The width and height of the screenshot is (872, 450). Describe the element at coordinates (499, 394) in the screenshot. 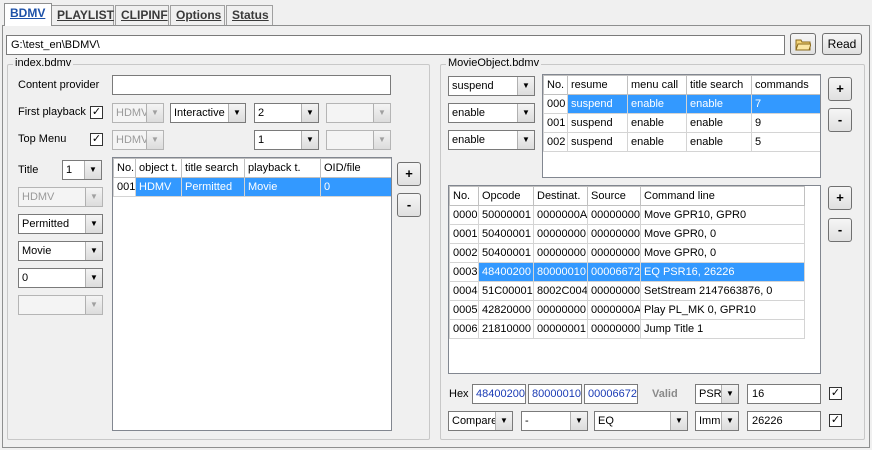

I see `hex-opcode-input: 48400200` at that location.